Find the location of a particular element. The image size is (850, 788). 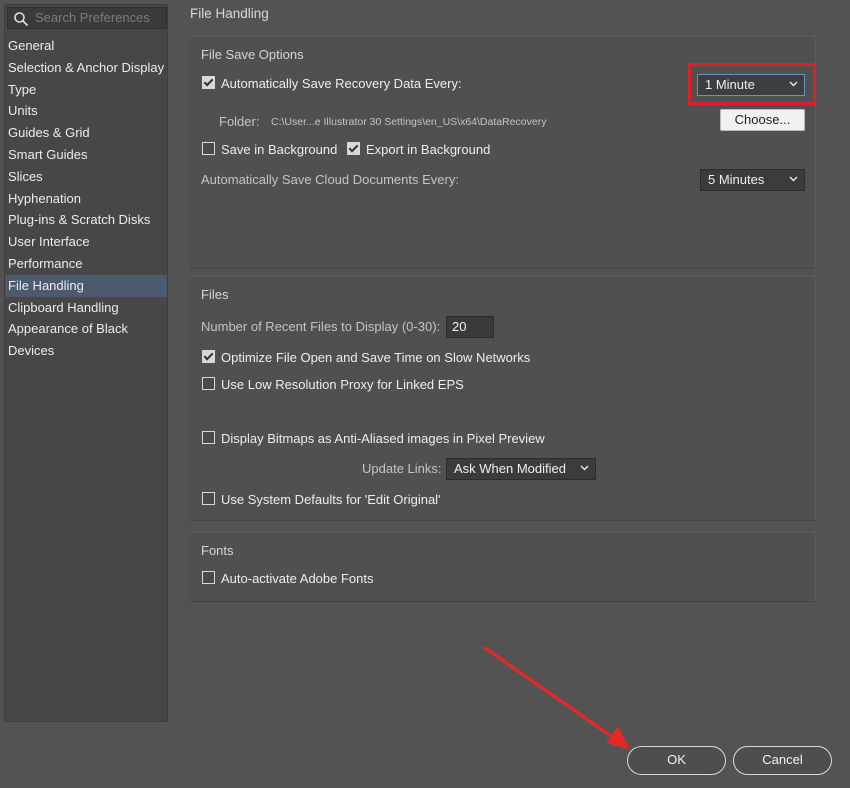

search-placeholder: Search Preferences is located at coordinates (92, 17).